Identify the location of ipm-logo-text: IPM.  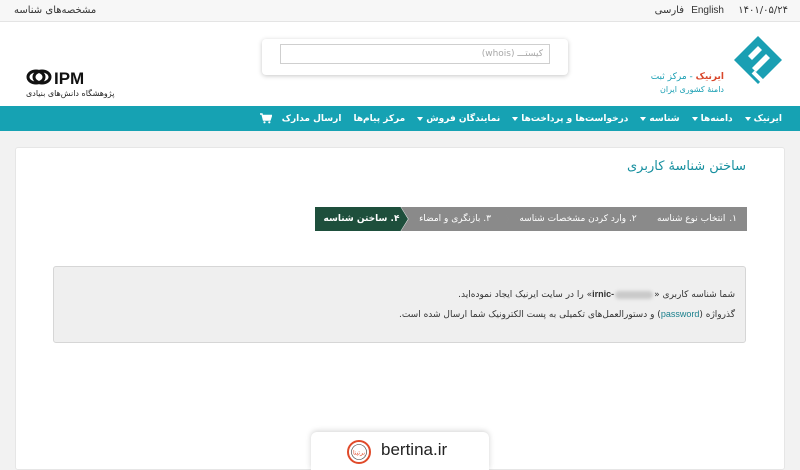
(69, 78).